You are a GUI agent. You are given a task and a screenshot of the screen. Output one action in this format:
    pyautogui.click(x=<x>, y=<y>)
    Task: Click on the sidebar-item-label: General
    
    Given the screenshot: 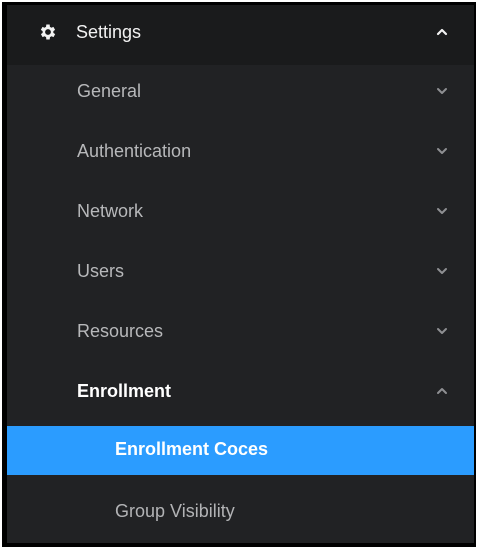 What is the action you would take?
    pyautogui.click(x=109, y=91)
    